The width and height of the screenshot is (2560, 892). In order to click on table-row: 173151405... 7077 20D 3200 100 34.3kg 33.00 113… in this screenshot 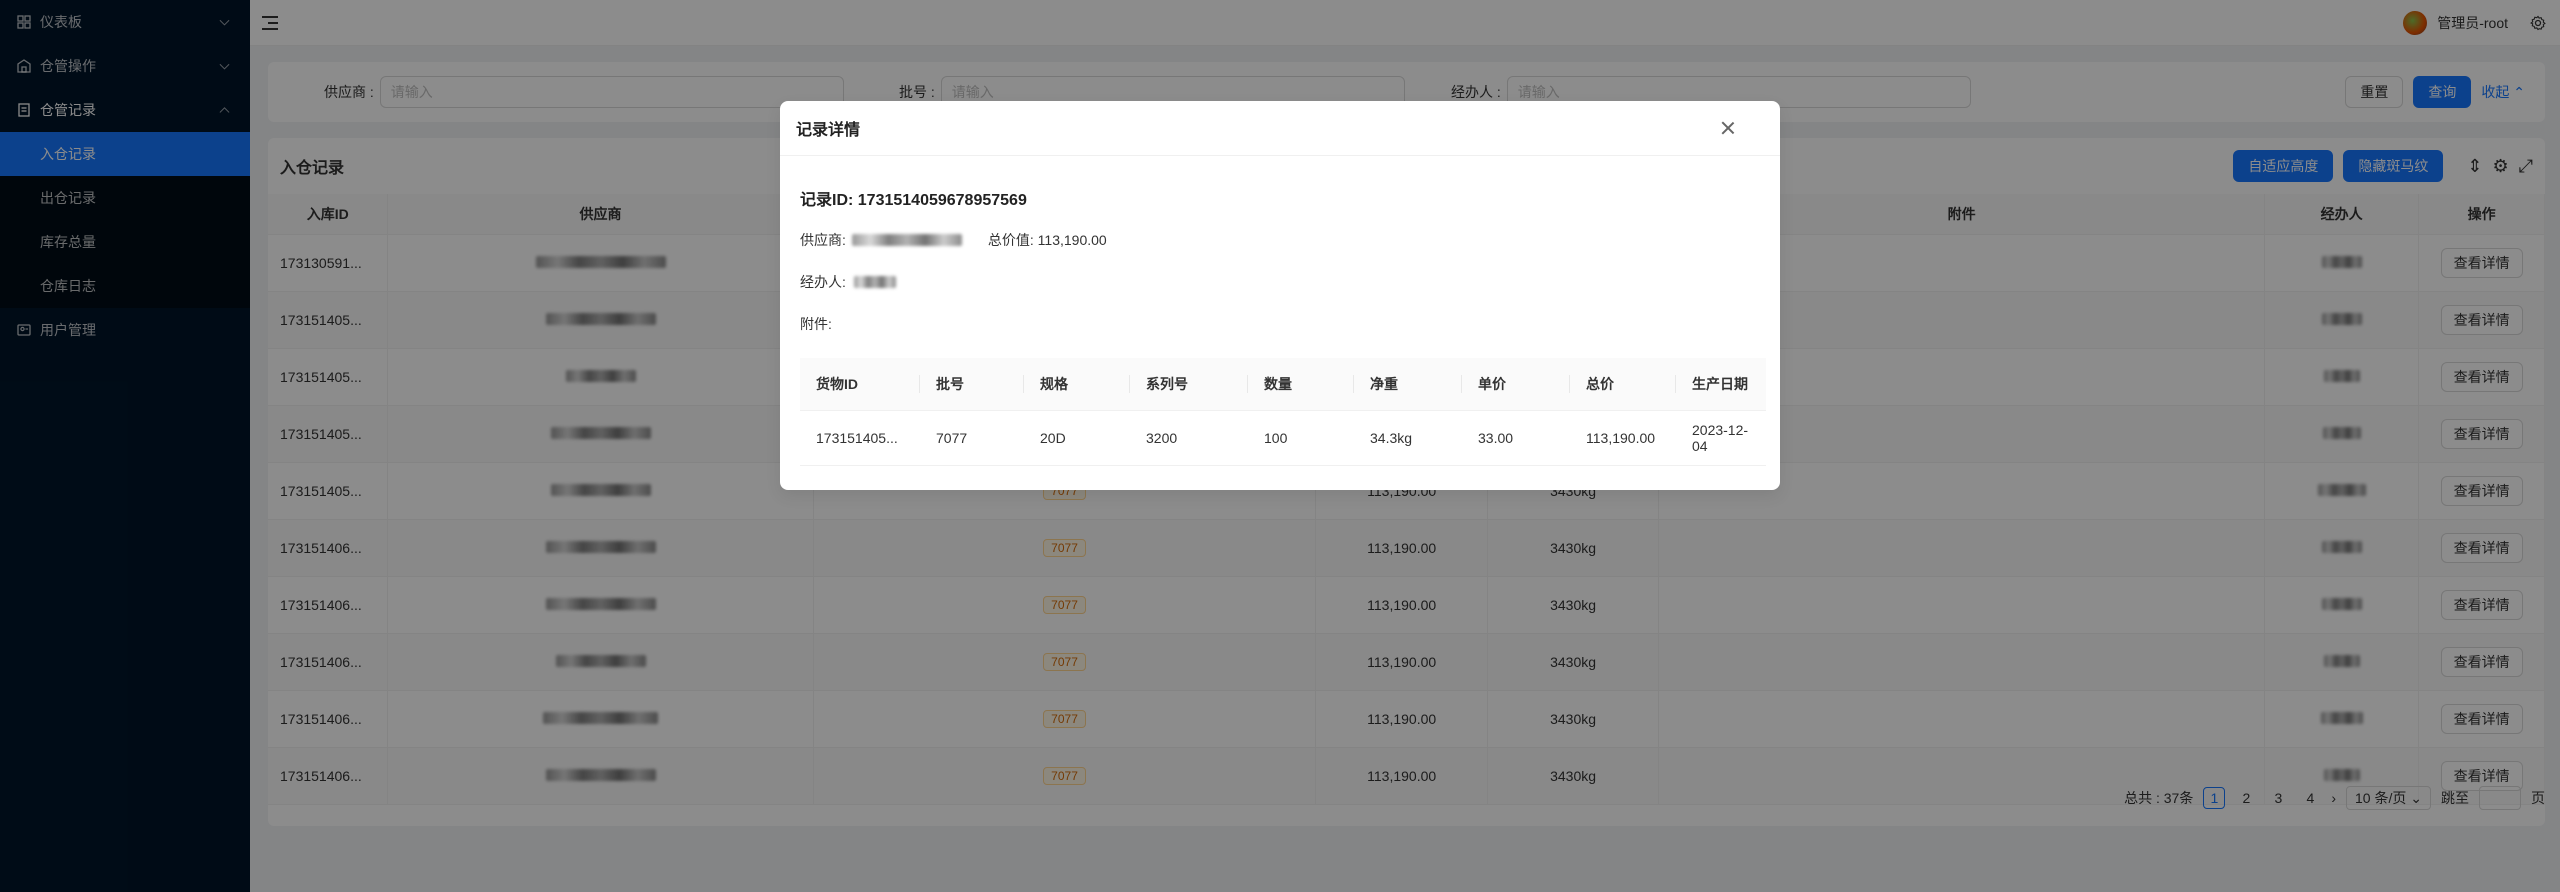, I will do `click(1283, 438)`.